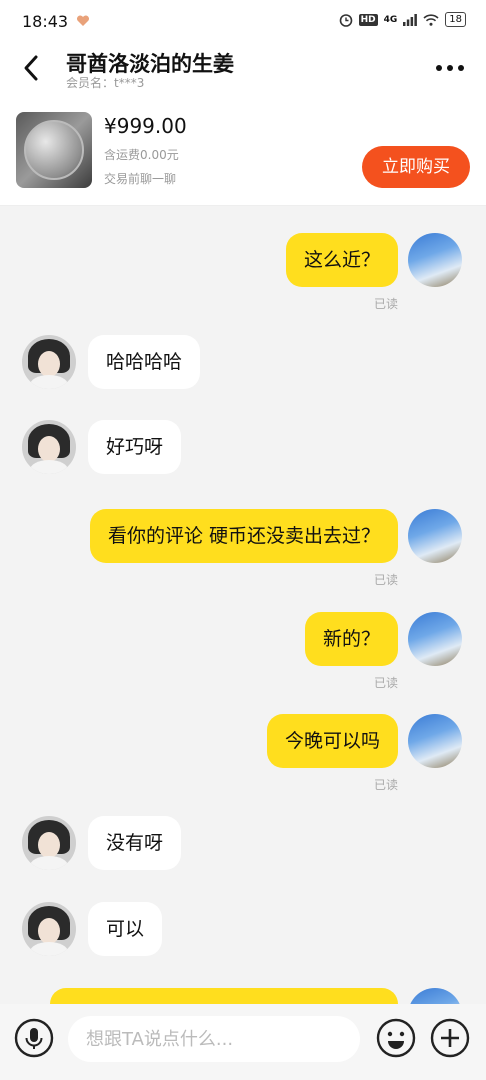 The height and width of the screenshot is (1080, 486). What do you see at coordinates (450, 1038) in the screenshot?
I see `plus-icon` at bounding box center [450, 1038].